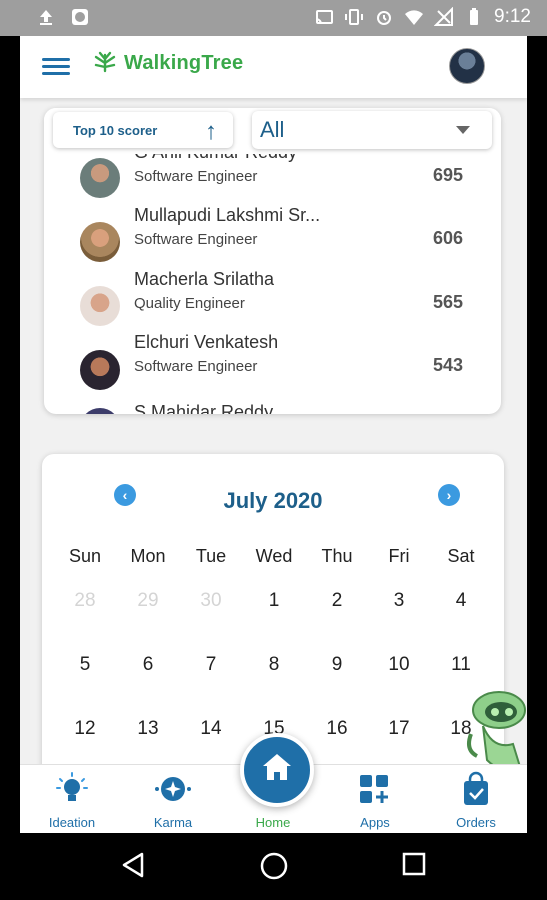 The height and width of the screenshot is (900, 547). Describe the element at coordinates (204, 279) in the screenshot. I see `scorer-name: Macherla Srilatha` at that location.